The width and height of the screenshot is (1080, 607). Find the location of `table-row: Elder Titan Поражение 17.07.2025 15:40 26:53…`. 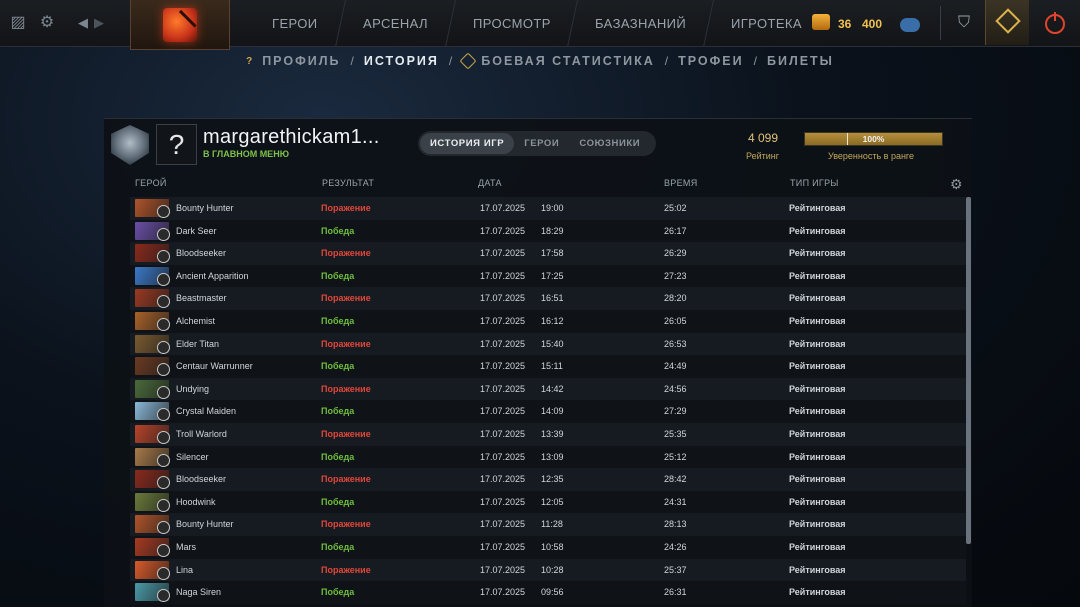

table-row: Elder Titan Поражение 17.07.2025 15:40 26:53… is located at coordinates (548, 344).